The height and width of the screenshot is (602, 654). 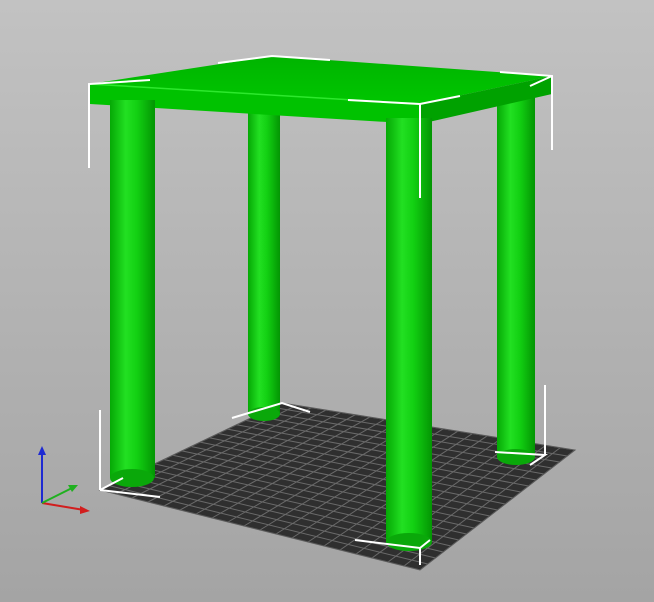 What do you see at coordinates (42, 450) in the screenshot?
I see `z-axis-arrow-icon` at bounding box center [42, 450].